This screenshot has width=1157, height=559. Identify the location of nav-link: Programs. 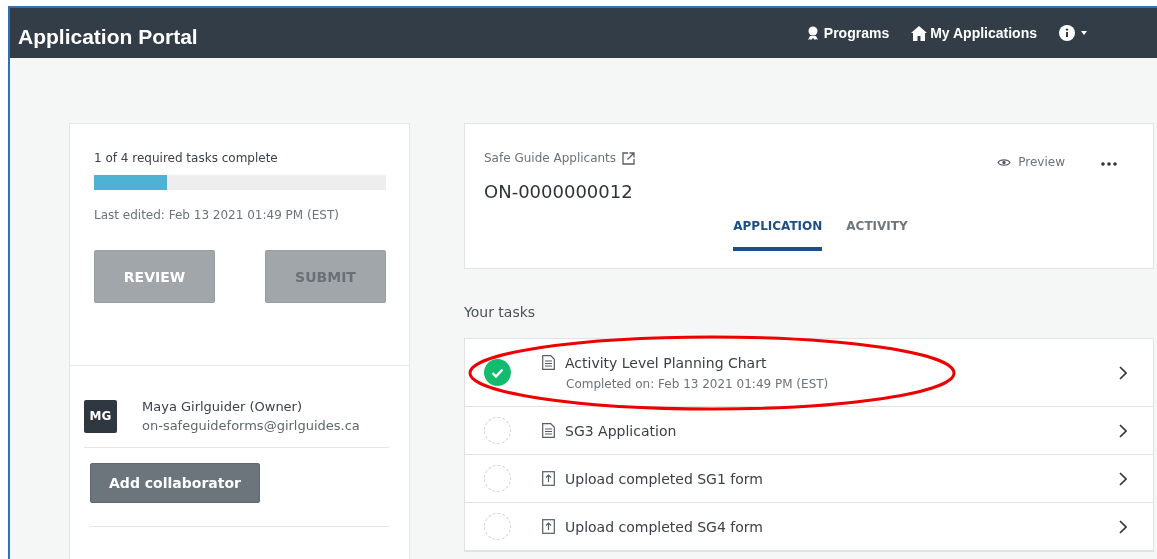
(847, 33).